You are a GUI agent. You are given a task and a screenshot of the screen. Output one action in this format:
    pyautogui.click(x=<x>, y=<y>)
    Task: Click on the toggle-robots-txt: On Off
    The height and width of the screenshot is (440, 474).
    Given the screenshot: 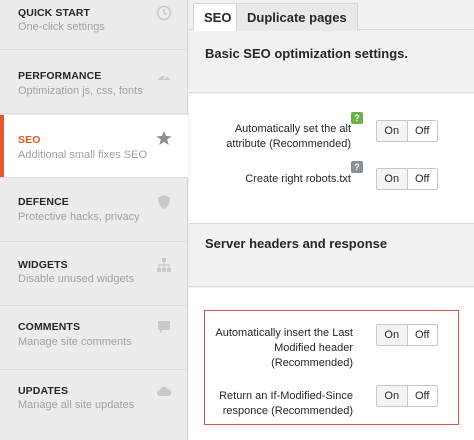 What is the action you would take?
    pyautogui.click(x=407, y=179)
    